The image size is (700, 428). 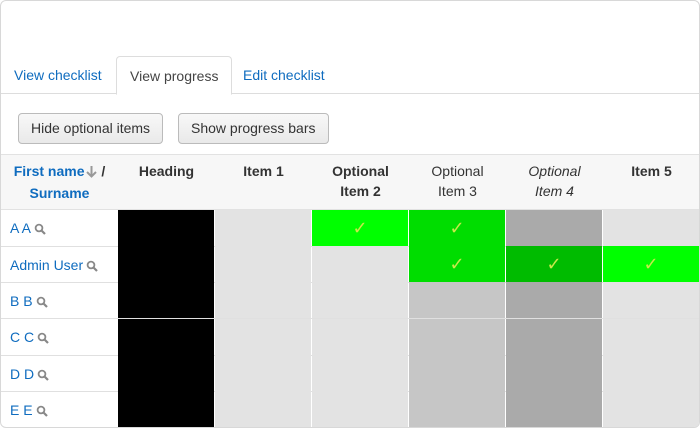 What do you see at coordinates (554, 181) in the screenshot?
I see `column-header-optional-item-4: Optional Item 4` at bounding box center [554, 181].